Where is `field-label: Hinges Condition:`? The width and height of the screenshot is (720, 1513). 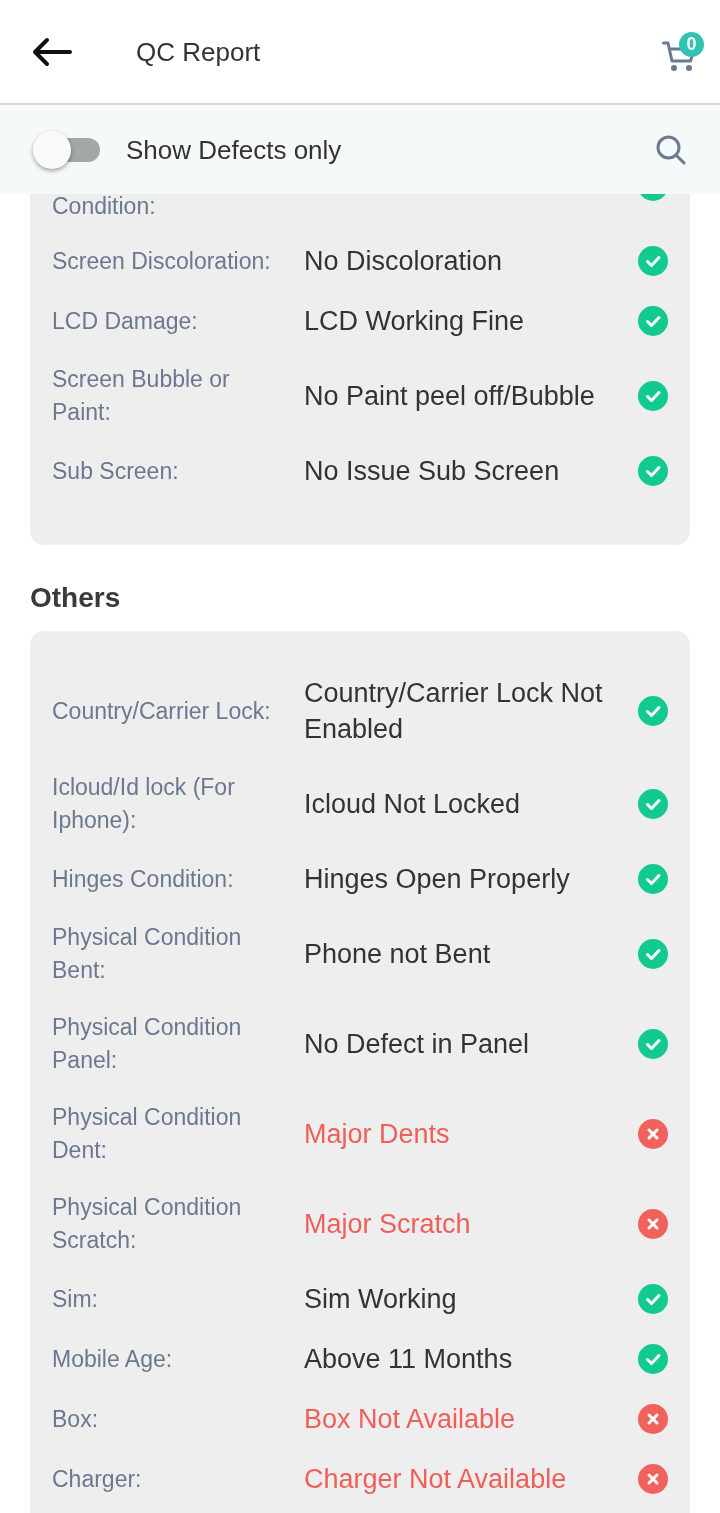 field-label: Hinges Condition: is located at coordinates (143, 879).